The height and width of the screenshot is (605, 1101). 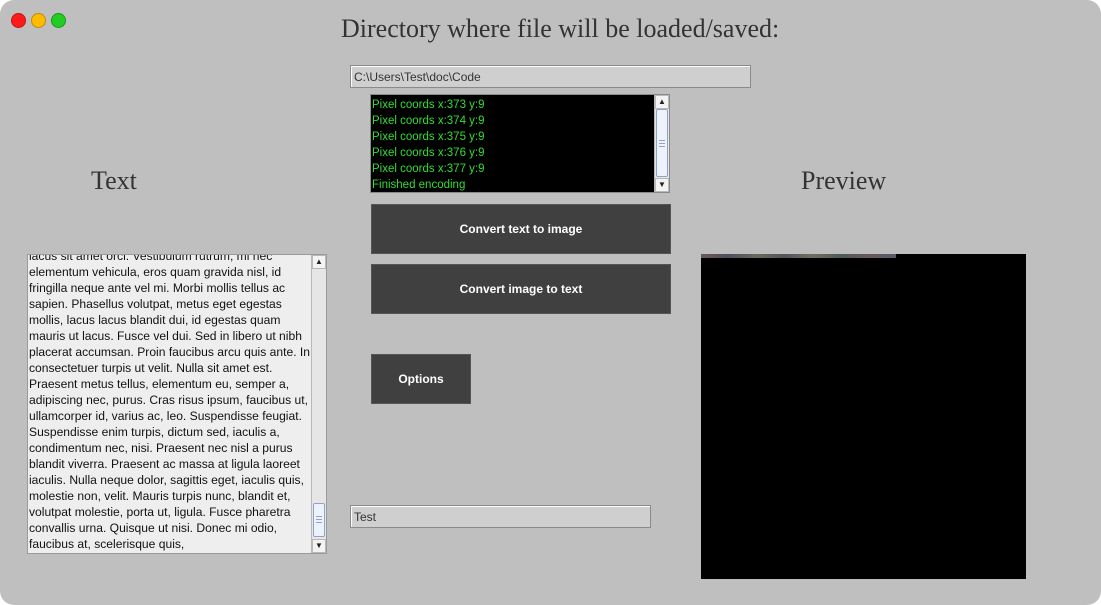 What do you see at coordinates (428, 153) in the screenshot?
I see `console-line: Pixel coords x:376 y:9` at bounding box center [428, 153].